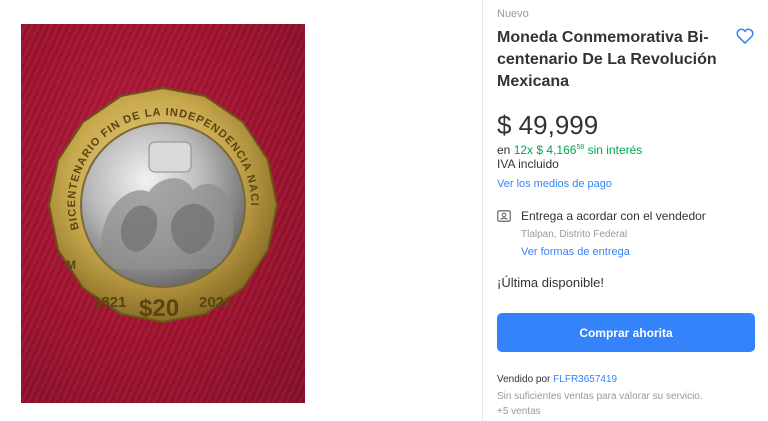  I want to click on heart-outline-icon, so click(745, 36).